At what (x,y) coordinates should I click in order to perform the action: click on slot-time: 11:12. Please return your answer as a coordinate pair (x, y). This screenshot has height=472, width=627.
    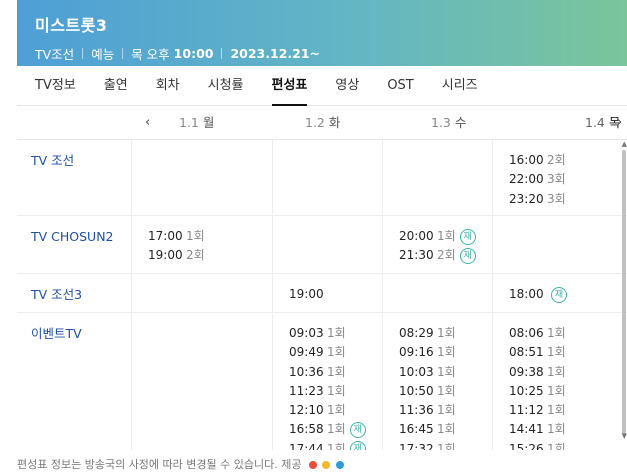
    Looking at the image, I should click on (526, 410).